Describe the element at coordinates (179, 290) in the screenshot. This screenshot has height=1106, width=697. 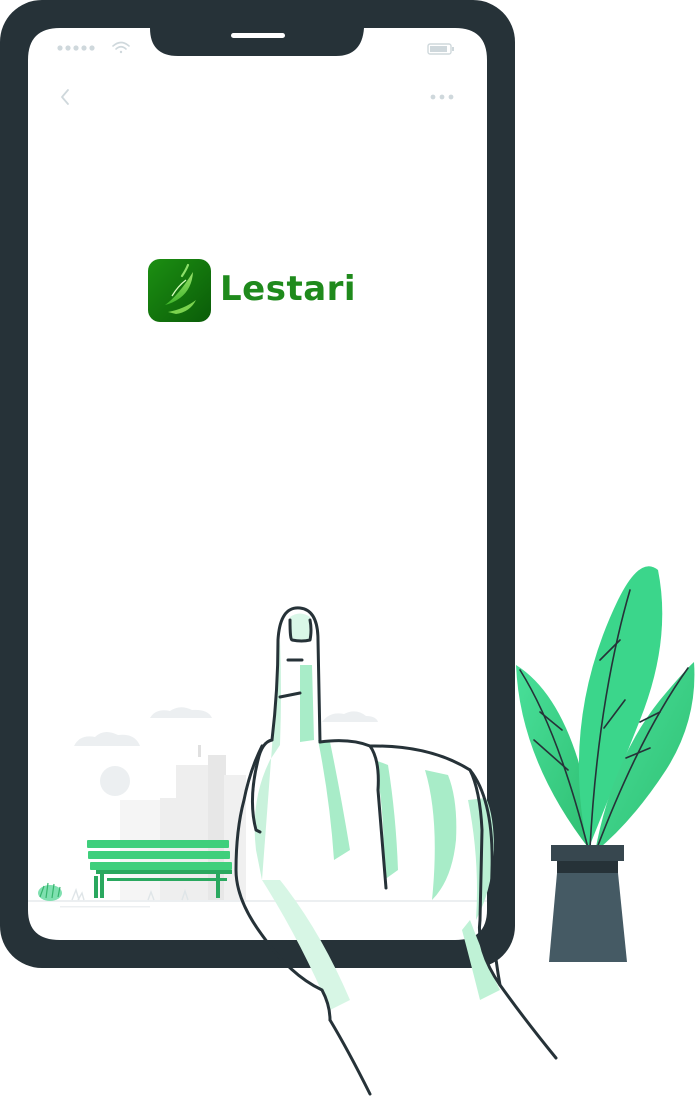
I see `leaf-logo-icon` at that location.